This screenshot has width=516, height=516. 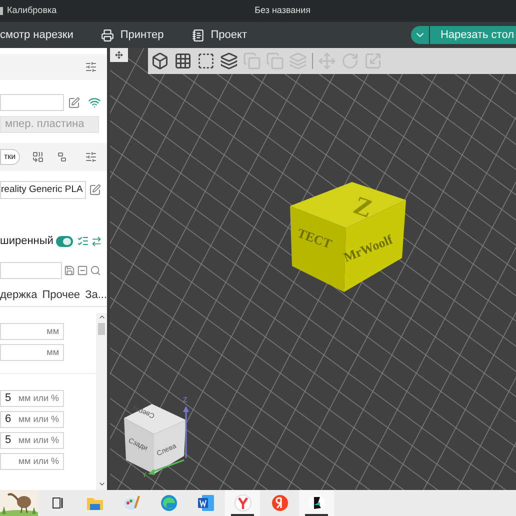 What do you see at coordinates (183, 61) in the screenshot?
I see `grid-icon` at bounding box center [183, 61].